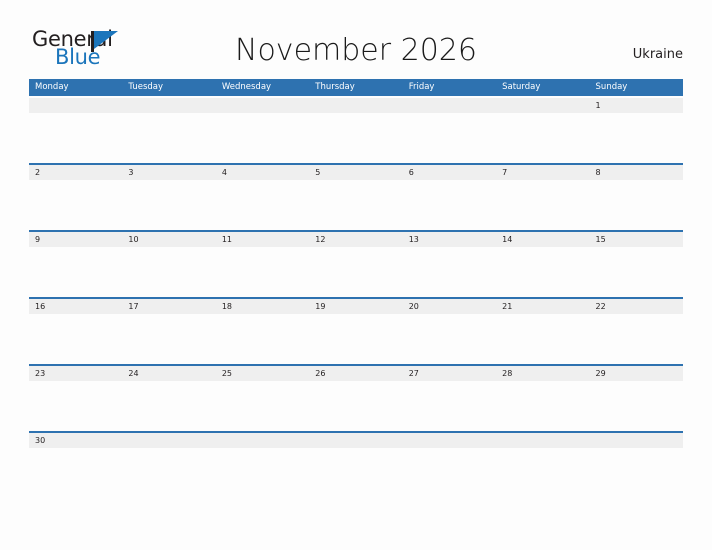  Describe the element at coordinates (636, 239) in the screenshot. I see `day-cell: 15` at that location.